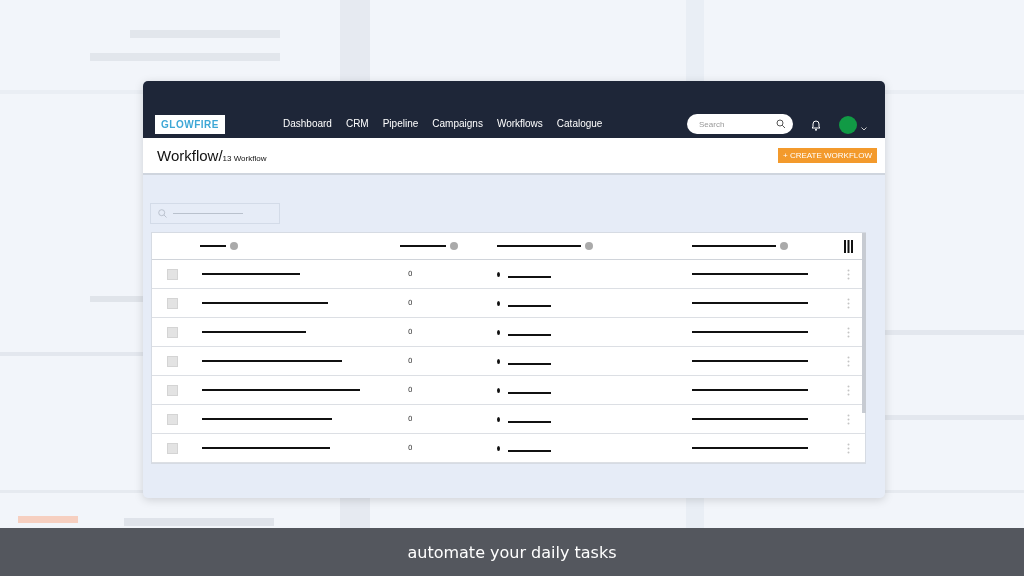 The image size is (1024, 576). Describe the element at coordinates (357, 123) in the screenshot. I see `nav-link: CRM` at that location.